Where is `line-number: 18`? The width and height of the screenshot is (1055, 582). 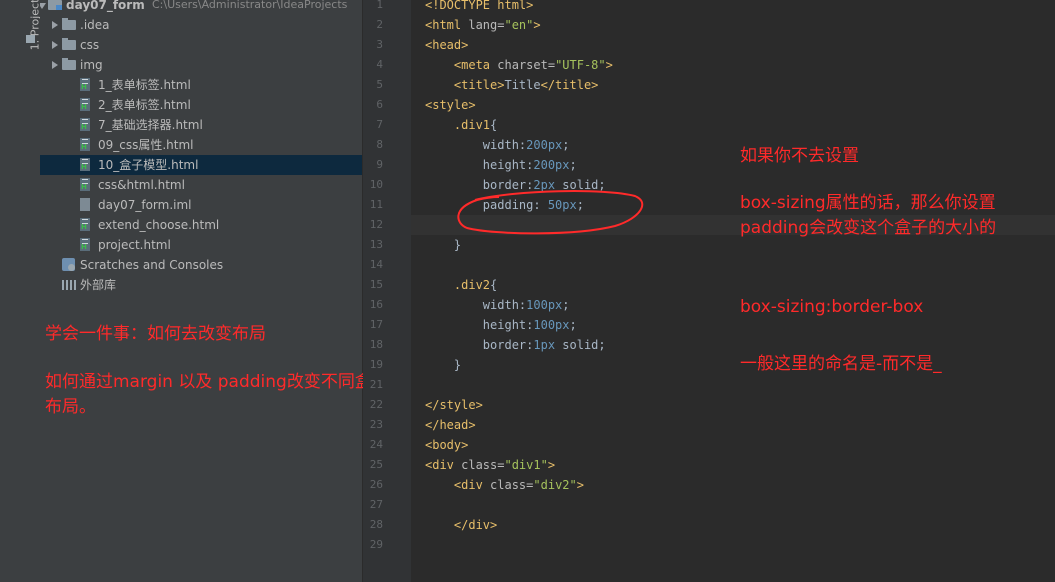 line-number: 18 is located at coordinates (376, 344).